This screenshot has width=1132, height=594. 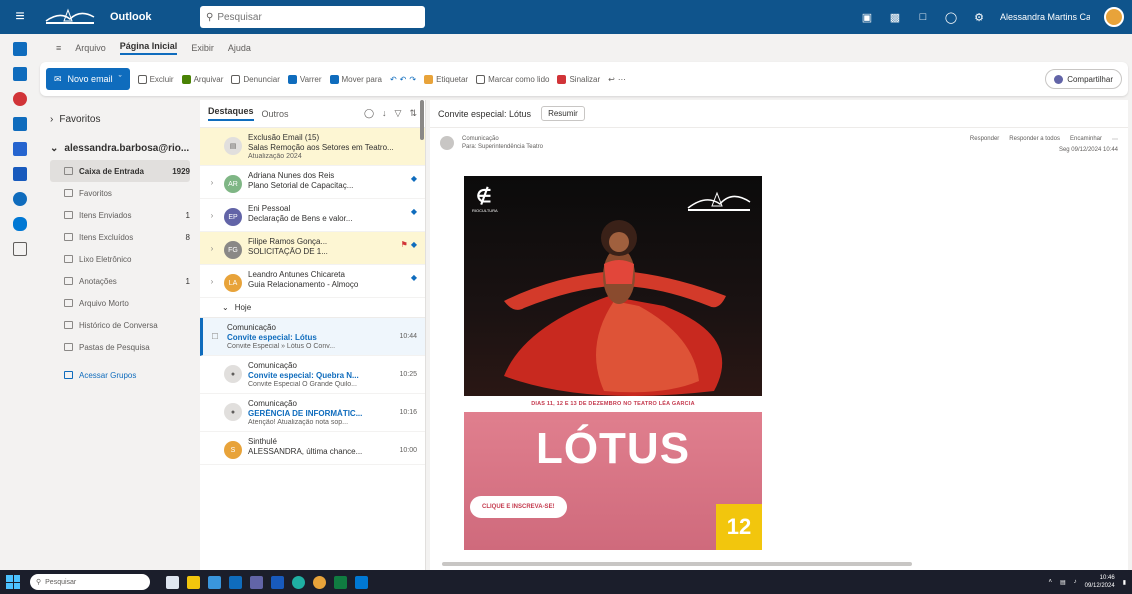 I want to click on search-box: ⚲, so click(x=312, y=17).